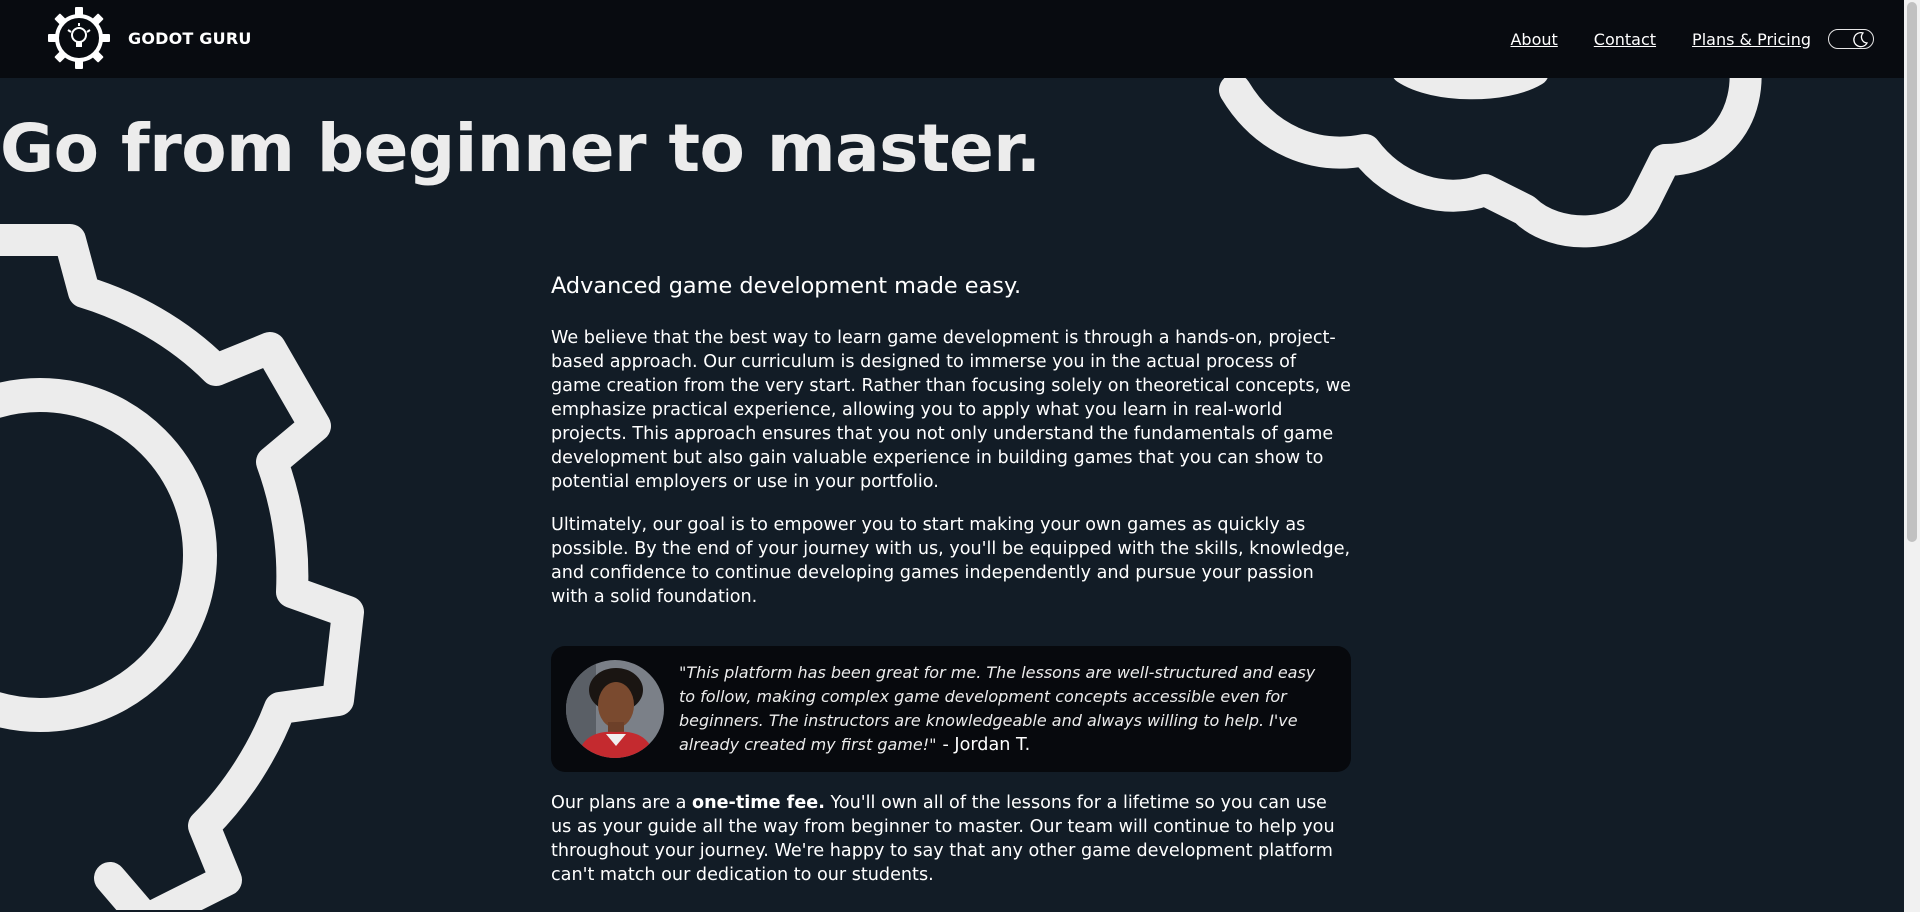  What do you see at coordinates (182, 567) in the screenshot?
I see `gear-decoration-left` at bounding box center [182, 567].